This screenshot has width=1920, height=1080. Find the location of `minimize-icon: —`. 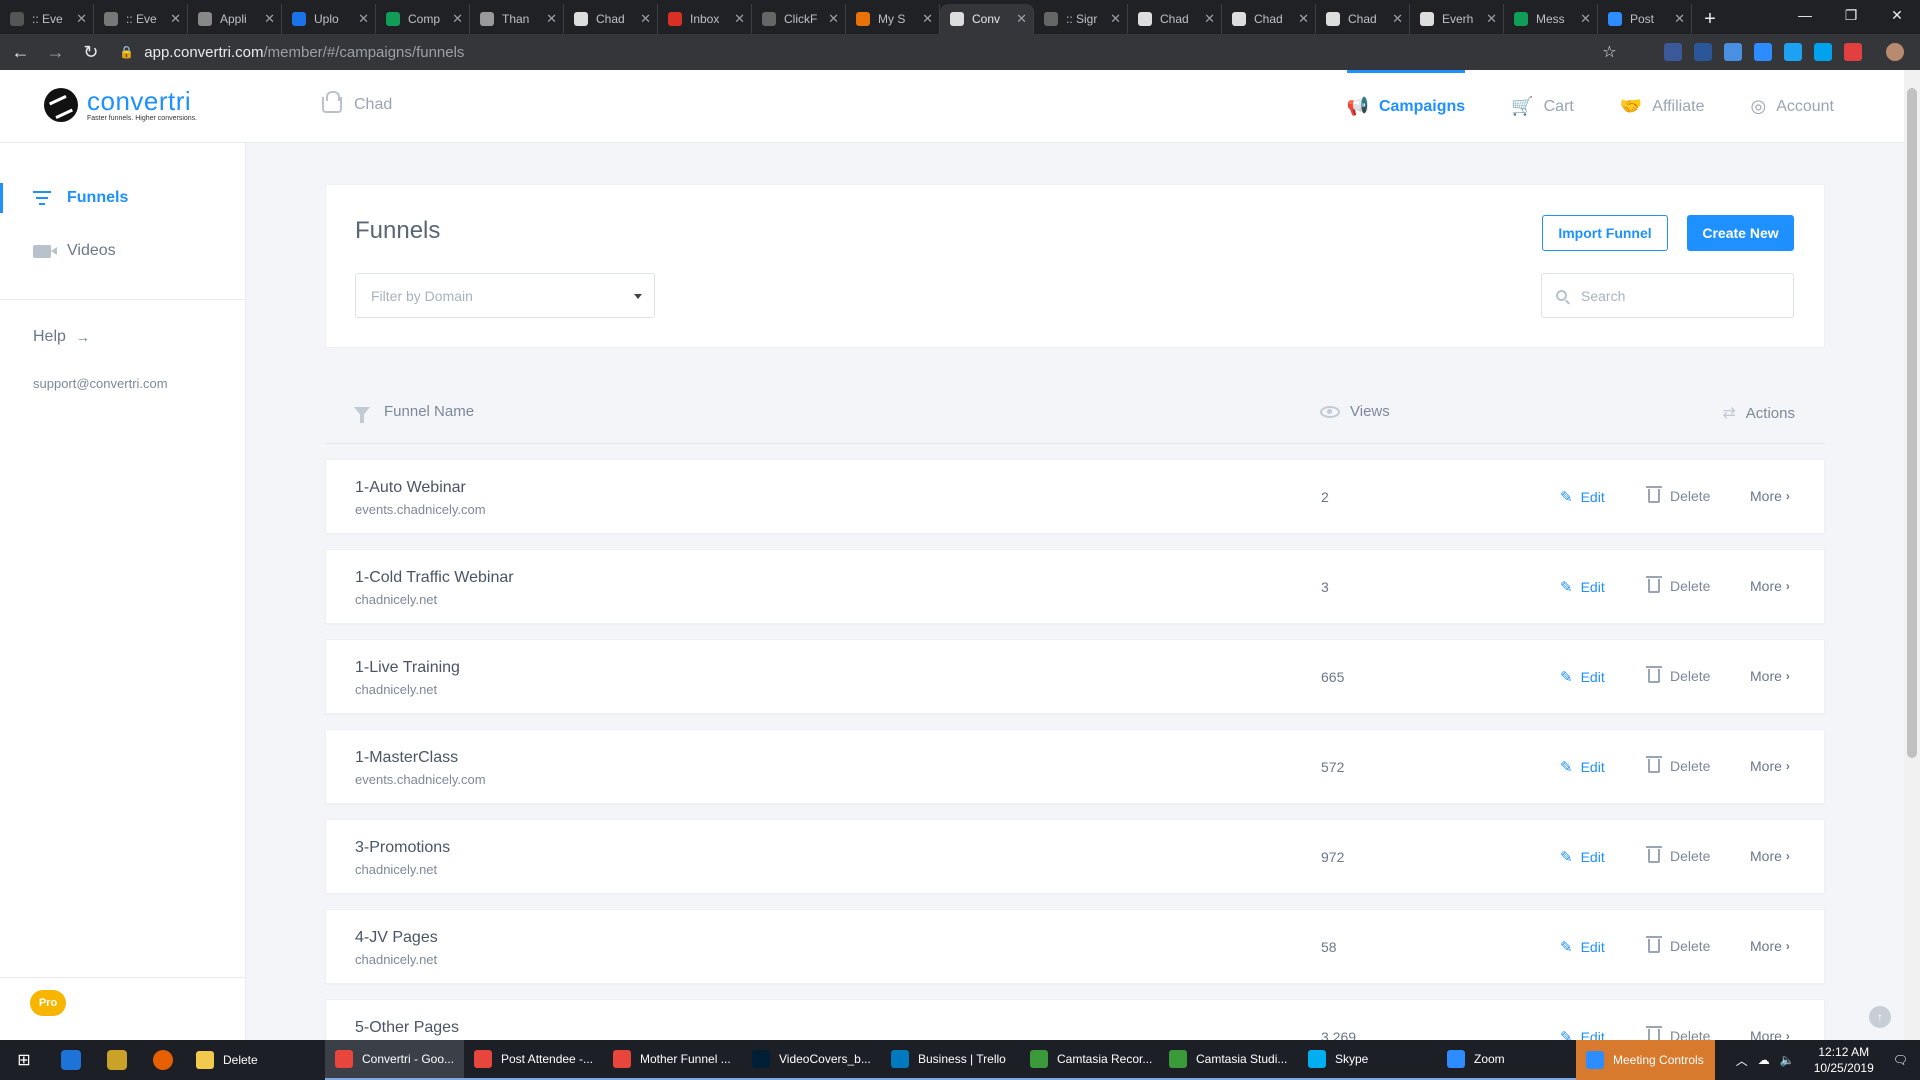

minimize-icon: — is located at coordinates (1805, 15).